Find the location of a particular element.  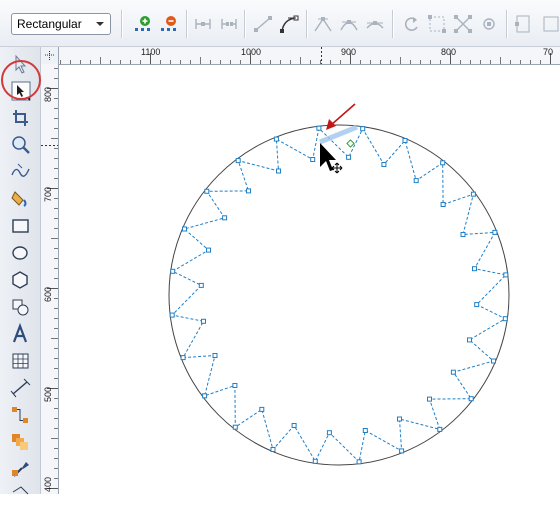

move-cursor-icon is located at coordinates (337, 168).